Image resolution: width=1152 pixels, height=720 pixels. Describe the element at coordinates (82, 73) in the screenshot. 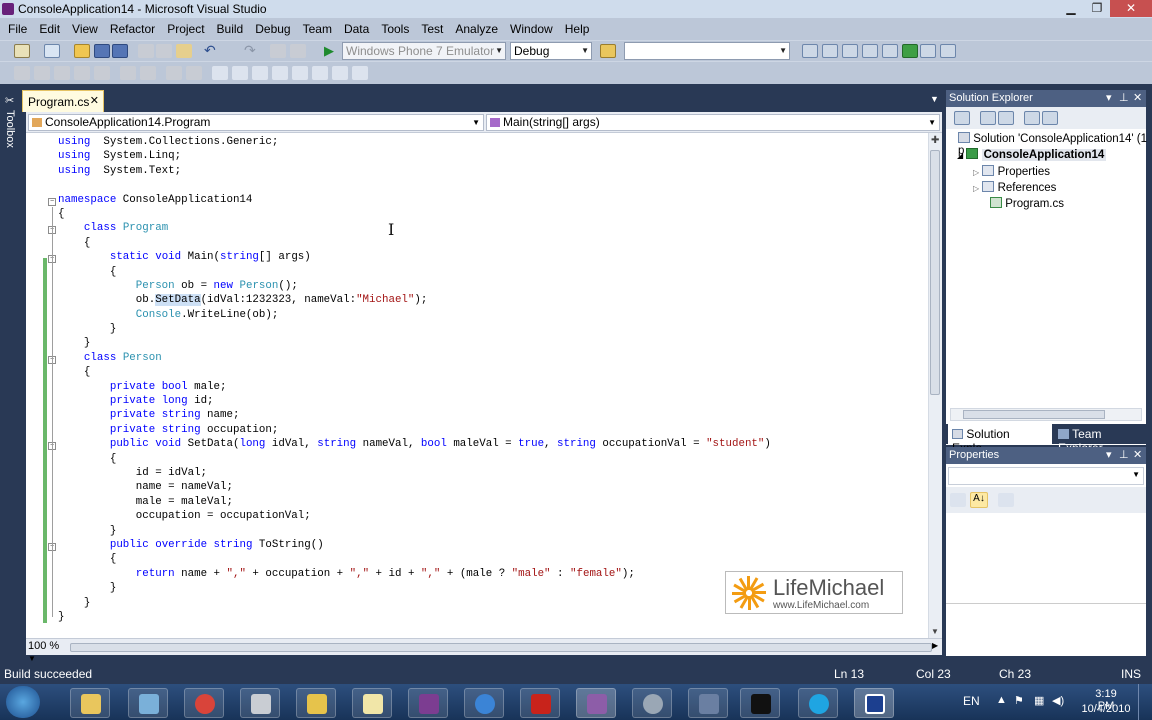

I see `complete-word-icon` at that location.